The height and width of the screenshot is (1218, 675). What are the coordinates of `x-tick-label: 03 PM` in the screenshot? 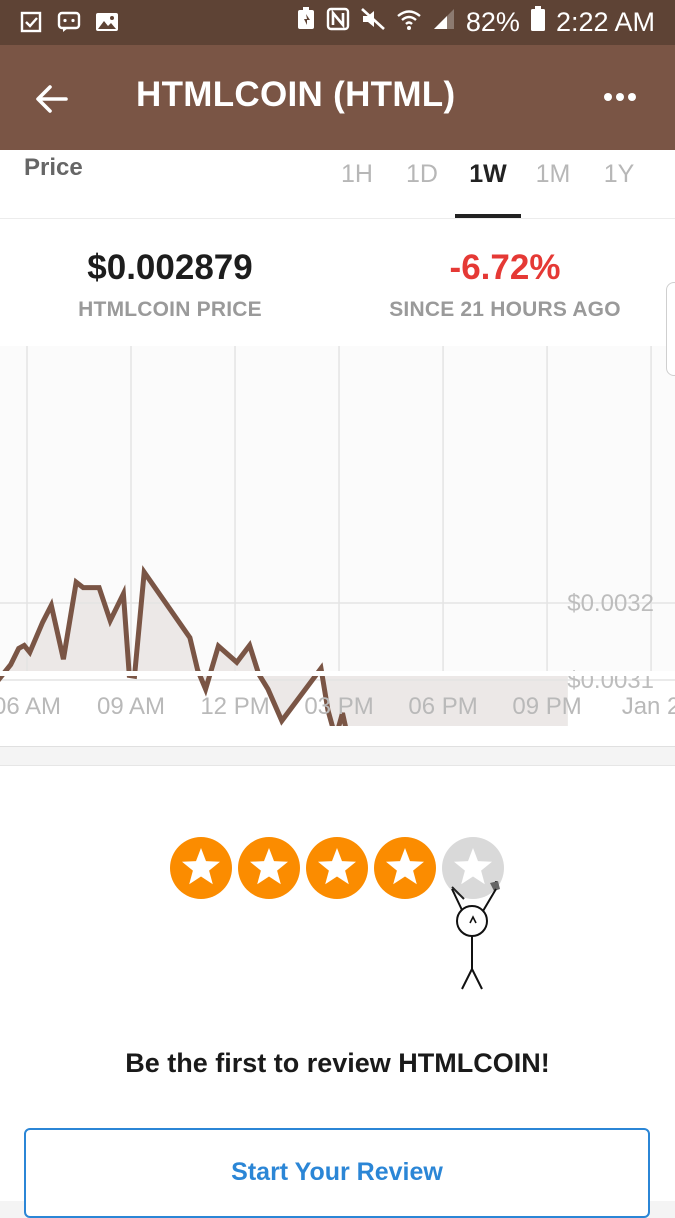 It's located at (338, 706).